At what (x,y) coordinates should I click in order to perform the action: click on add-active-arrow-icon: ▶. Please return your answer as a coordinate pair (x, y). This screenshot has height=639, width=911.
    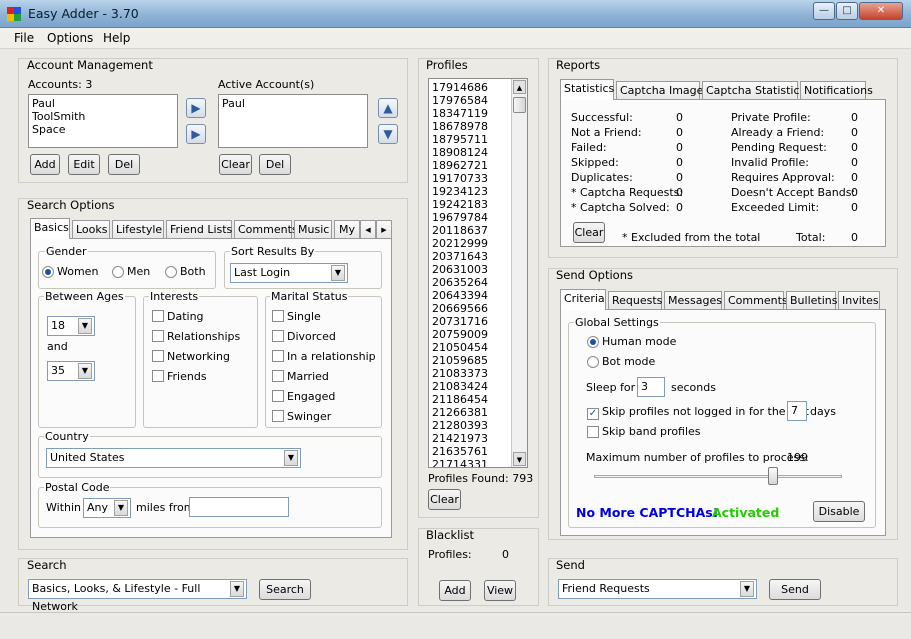
    Looking at the image, I should click on (196, 108).